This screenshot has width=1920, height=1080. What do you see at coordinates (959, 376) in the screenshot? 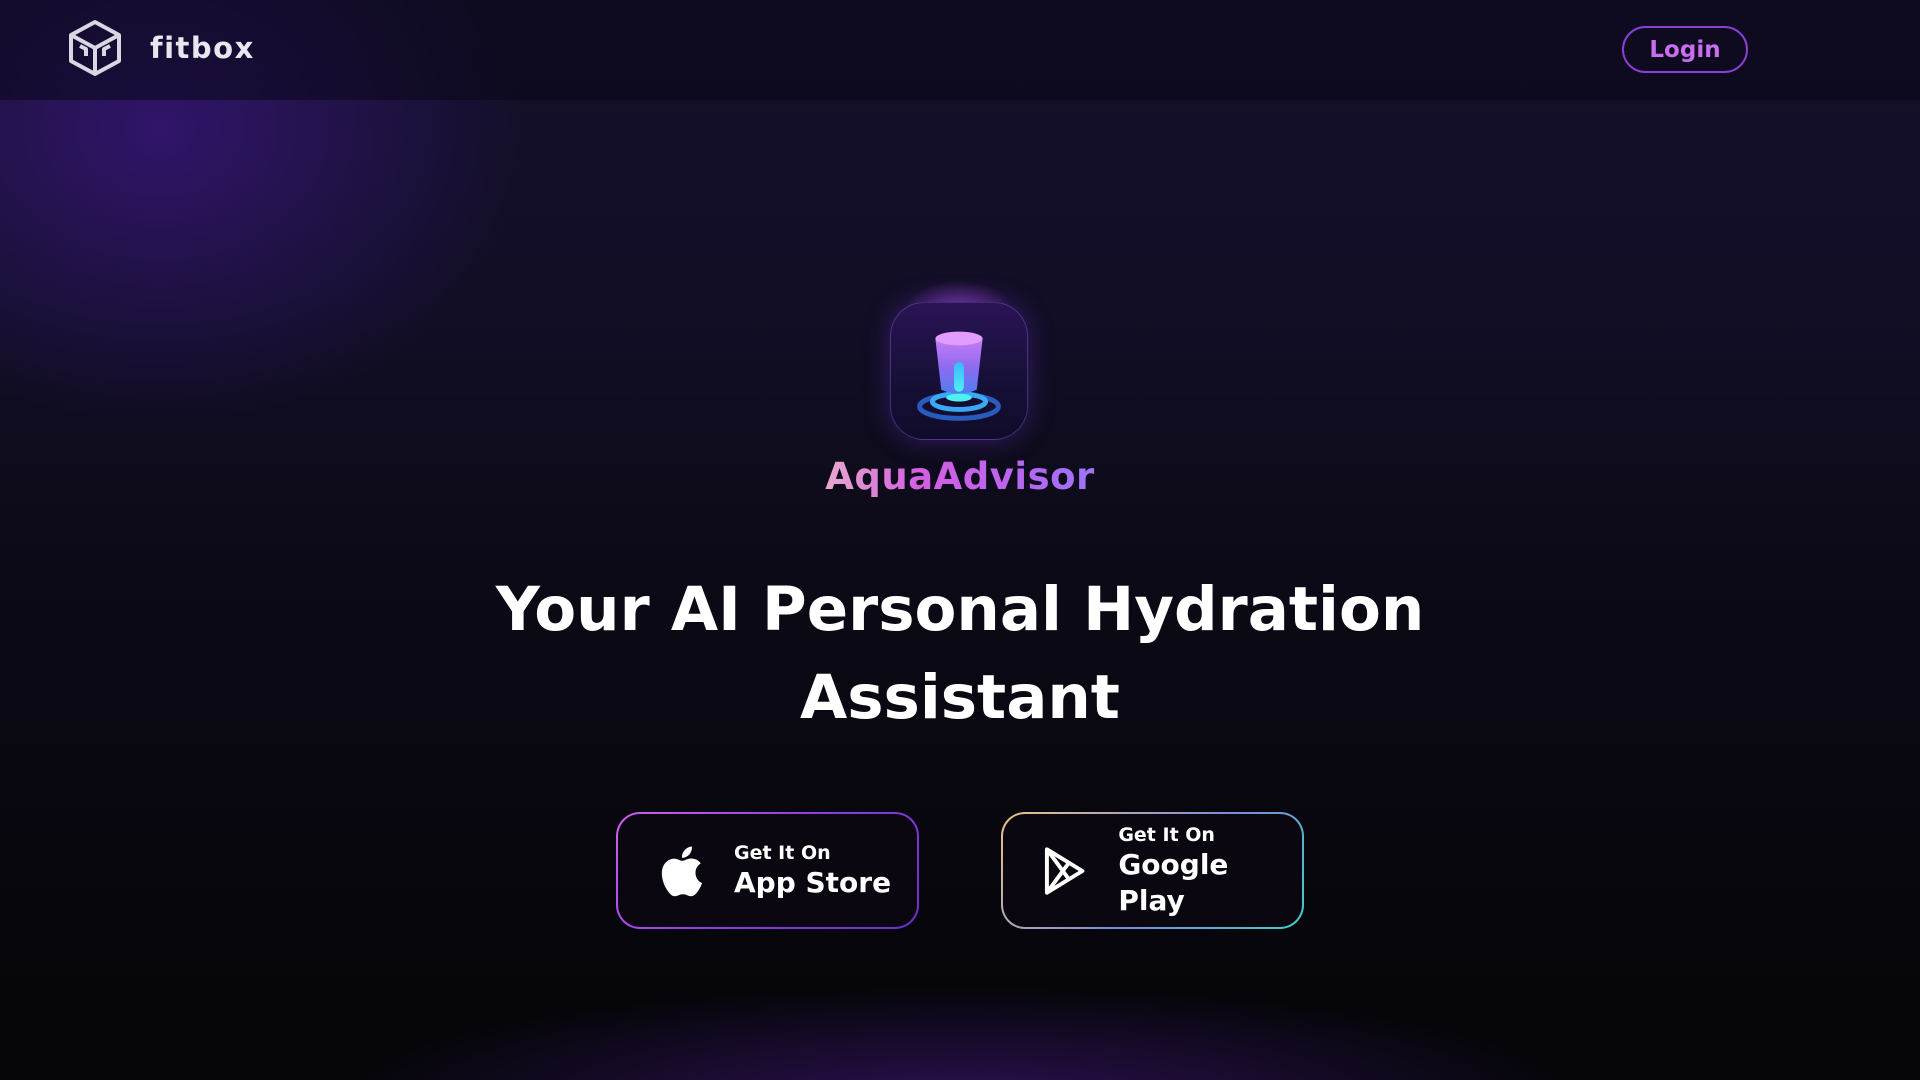
I see `water-cup-graphic` at bounding box center [959, 376].